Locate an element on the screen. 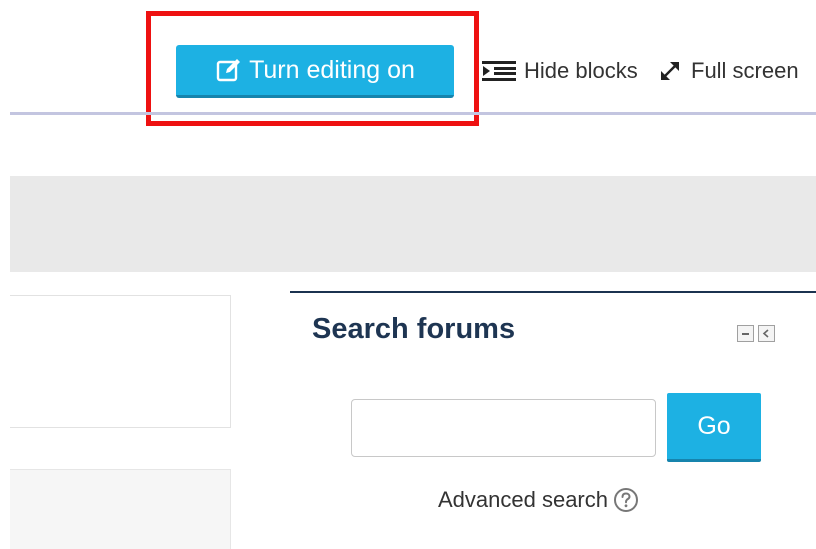  full-screen-label: Full screen is located at coordinates (745, 70).